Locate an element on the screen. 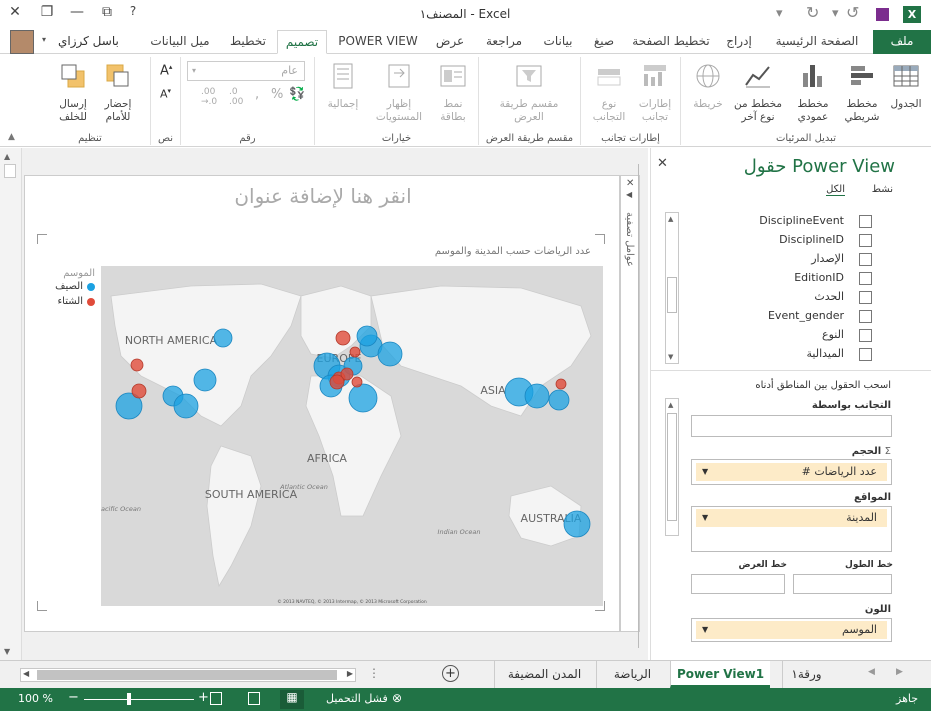 The width and height of the screenshot is (931, 711). decimal-increase-icon: .0.00 is located at coordinates (236, 97).